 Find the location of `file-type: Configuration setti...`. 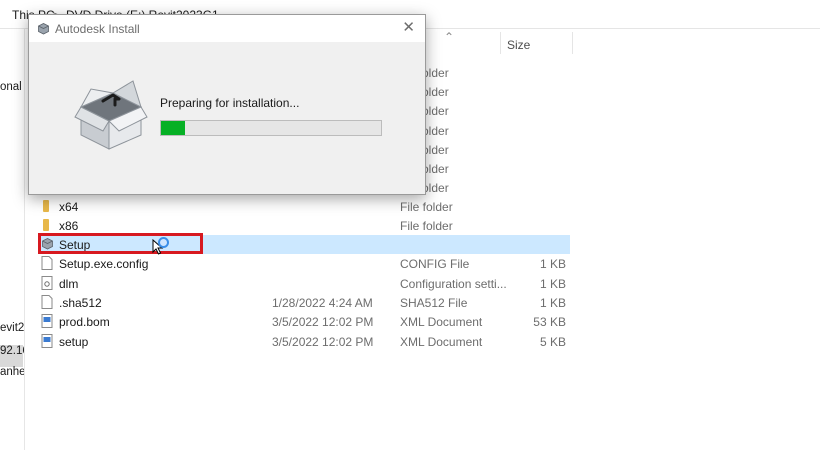

file-type: Configuration setti... is located at coordinates (453, 283).